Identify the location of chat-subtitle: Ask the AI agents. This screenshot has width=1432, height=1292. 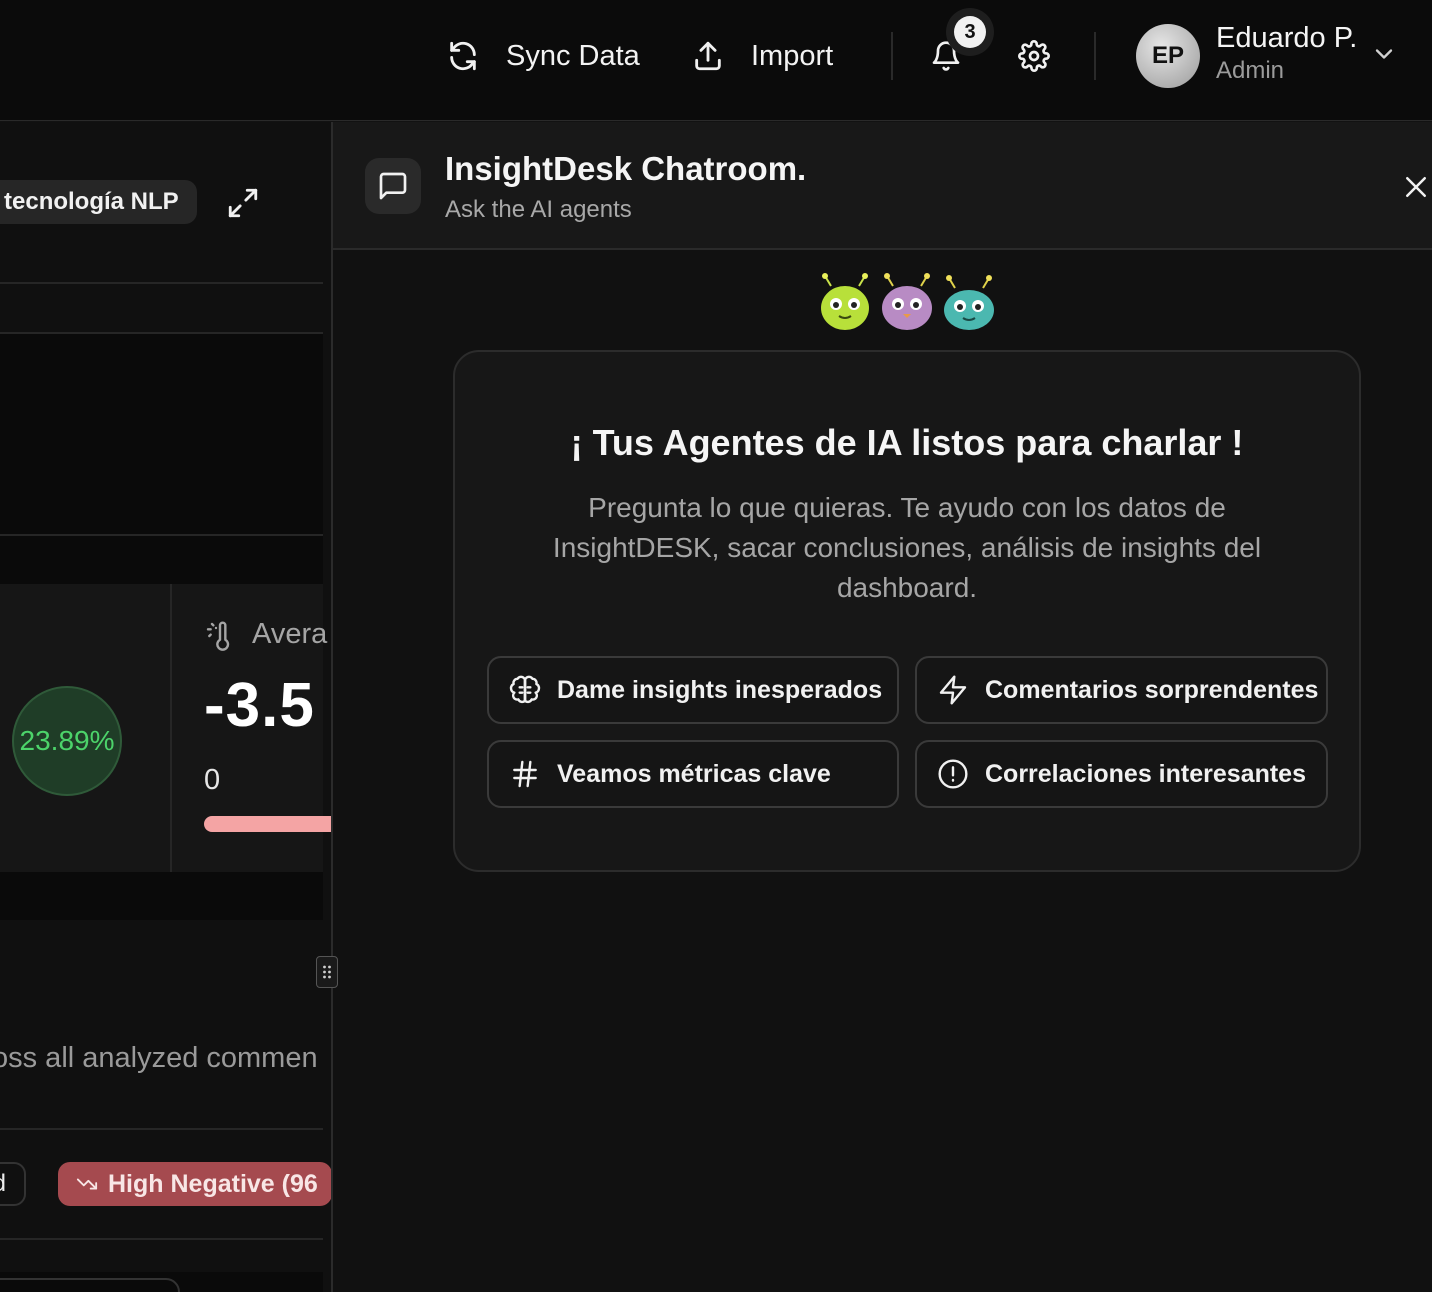
(538, 209).